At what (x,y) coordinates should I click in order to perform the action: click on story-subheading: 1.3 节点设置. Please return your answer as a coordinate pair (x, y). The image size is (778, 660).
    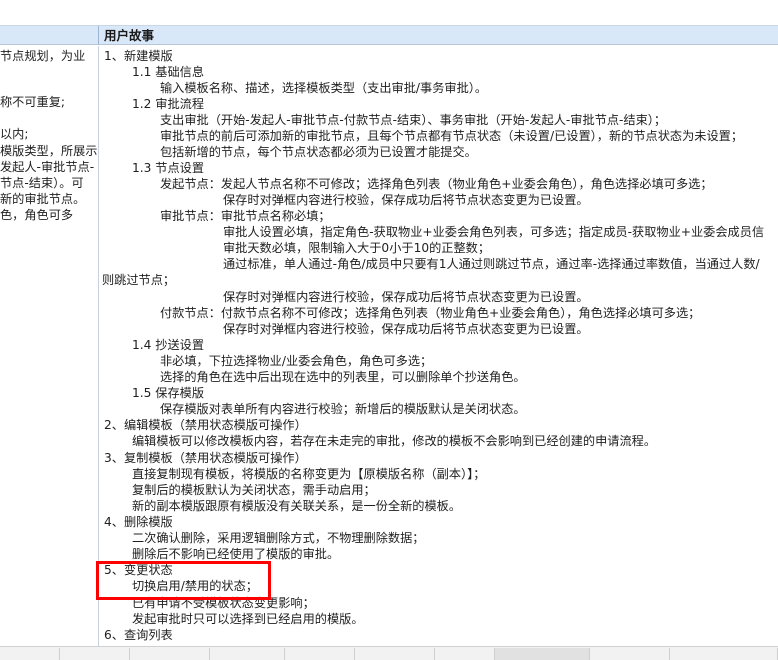
    Looking at the image, I should click on (168, 168).